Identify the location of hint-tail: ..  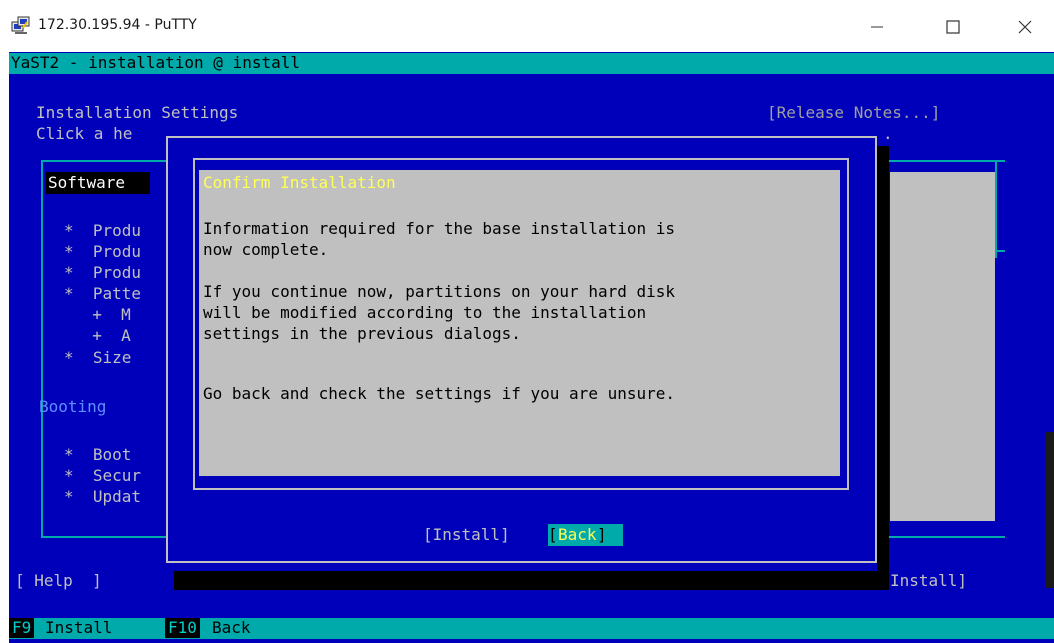
(888, 133).